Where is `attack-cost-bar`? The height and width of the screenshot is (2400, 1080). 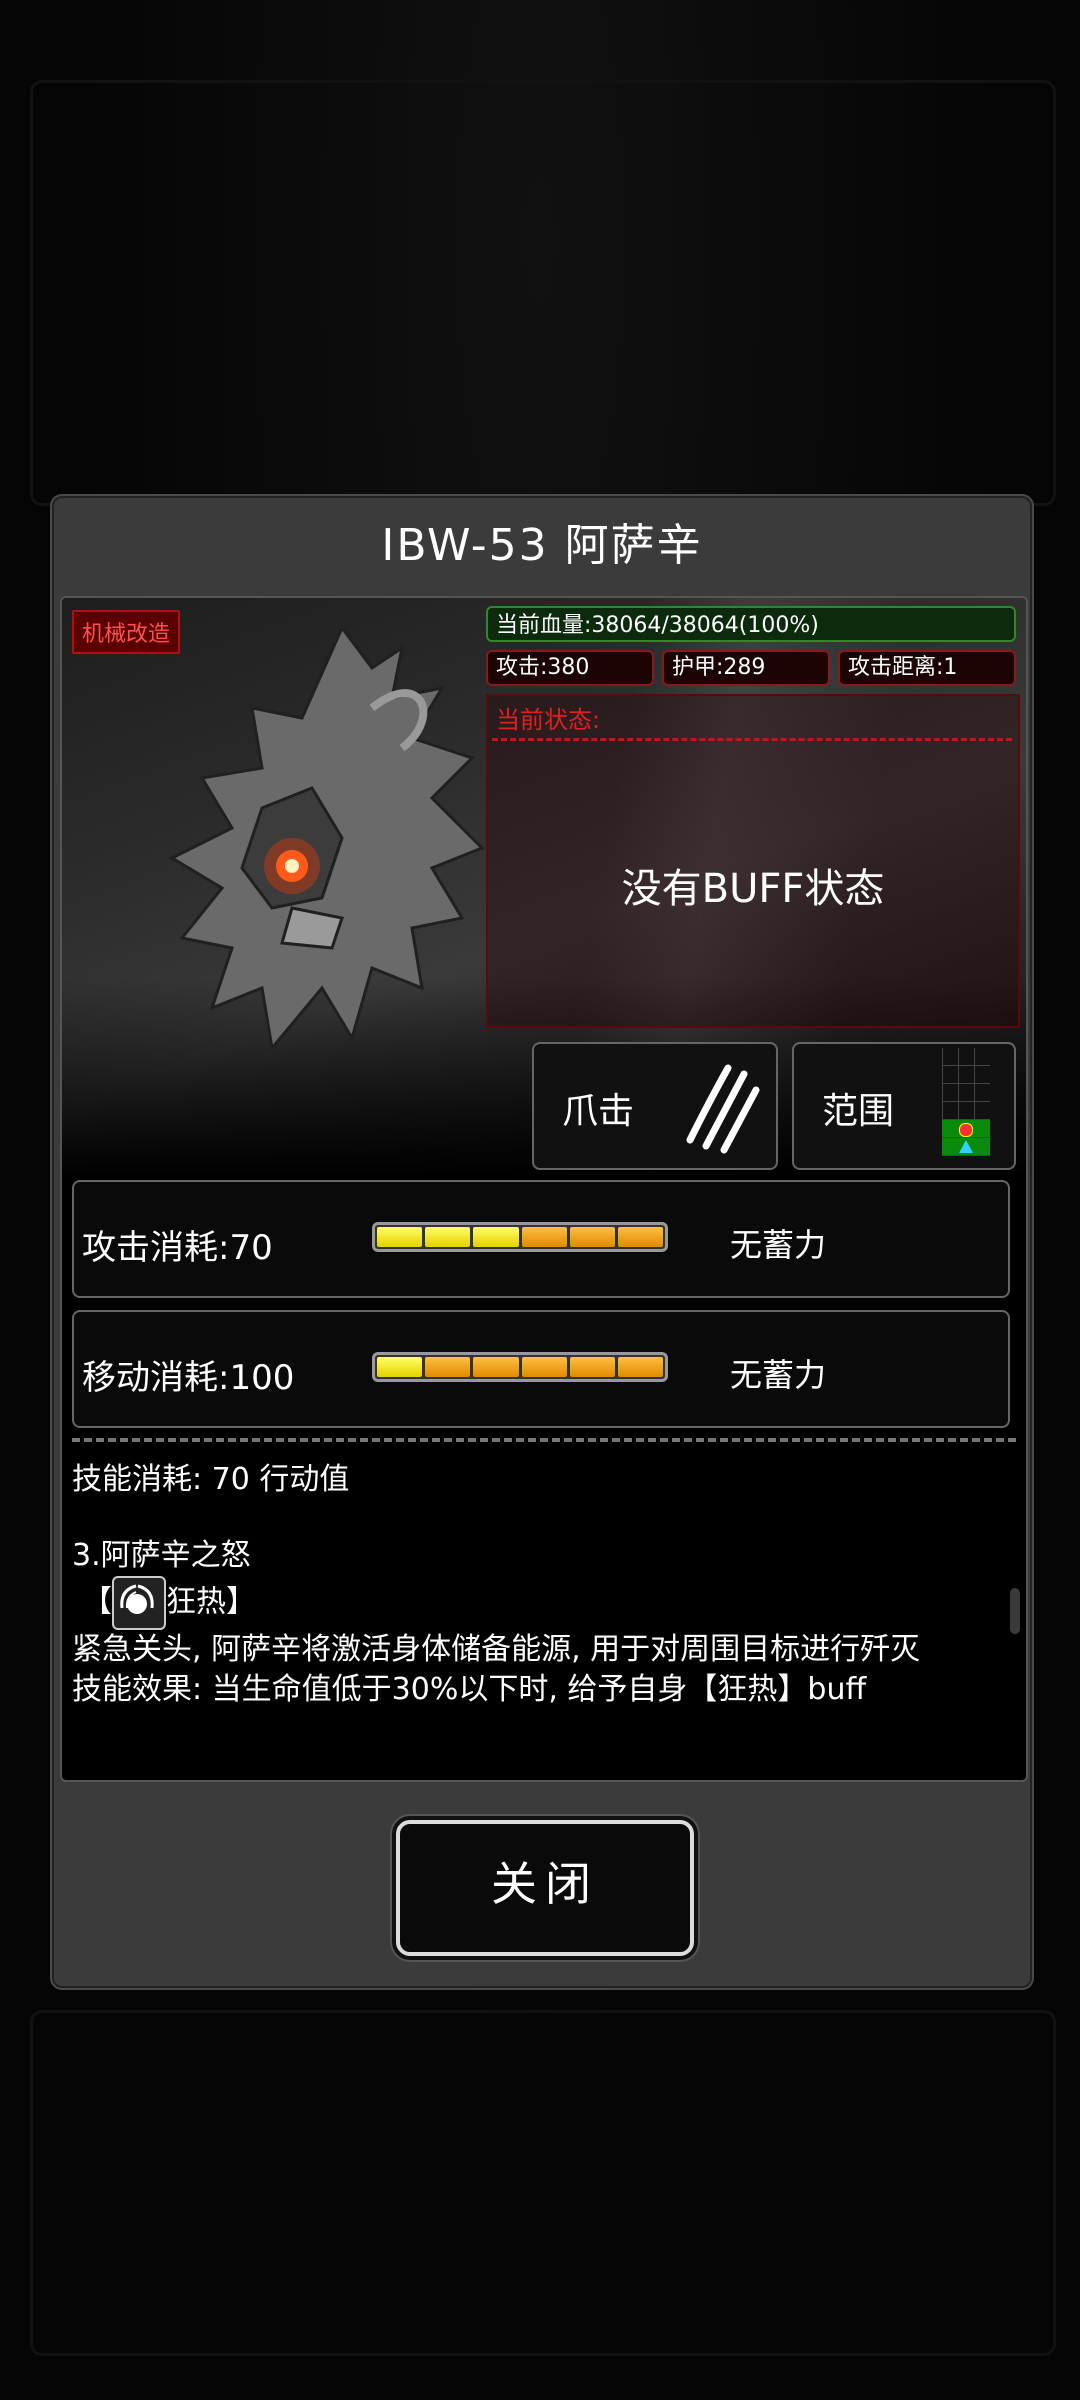
attack-cost-bar is located at coordinates (520, 1237).